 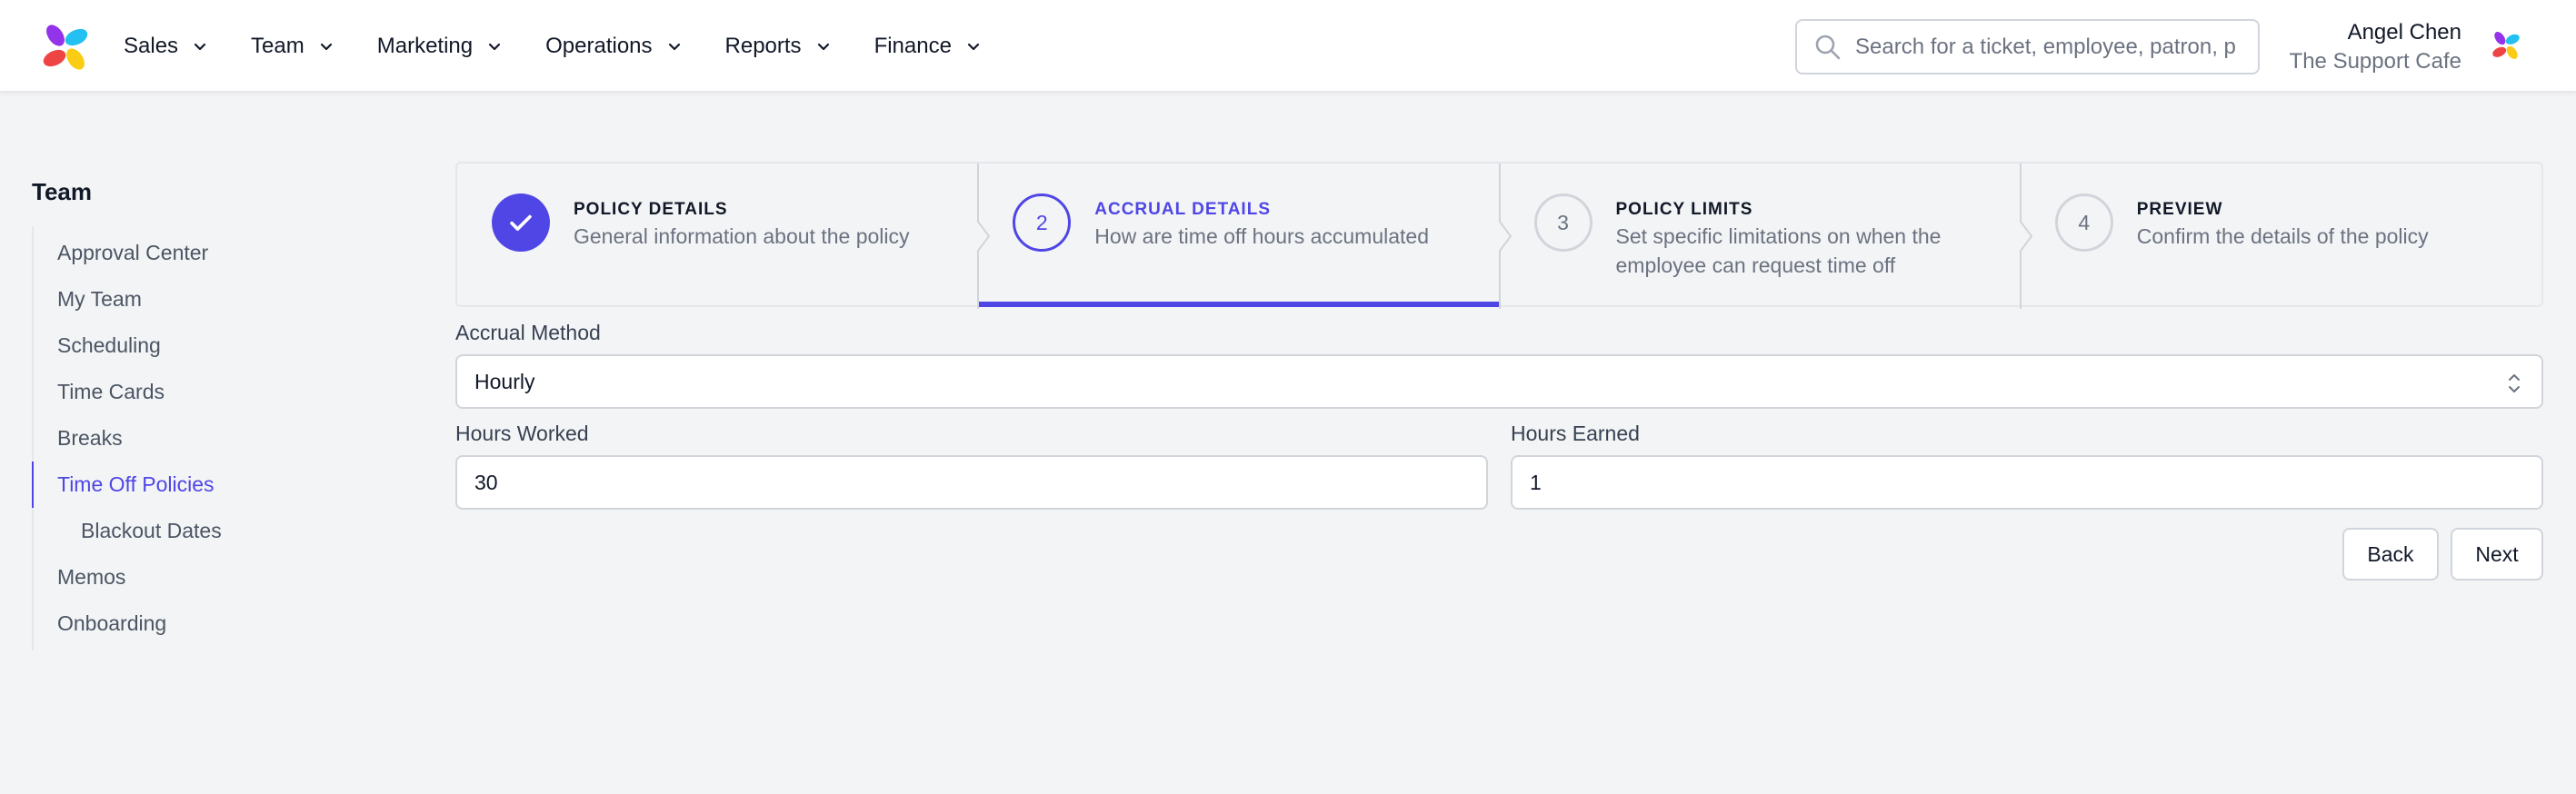 I want to click on check-icon, so click(x=521, y=222).